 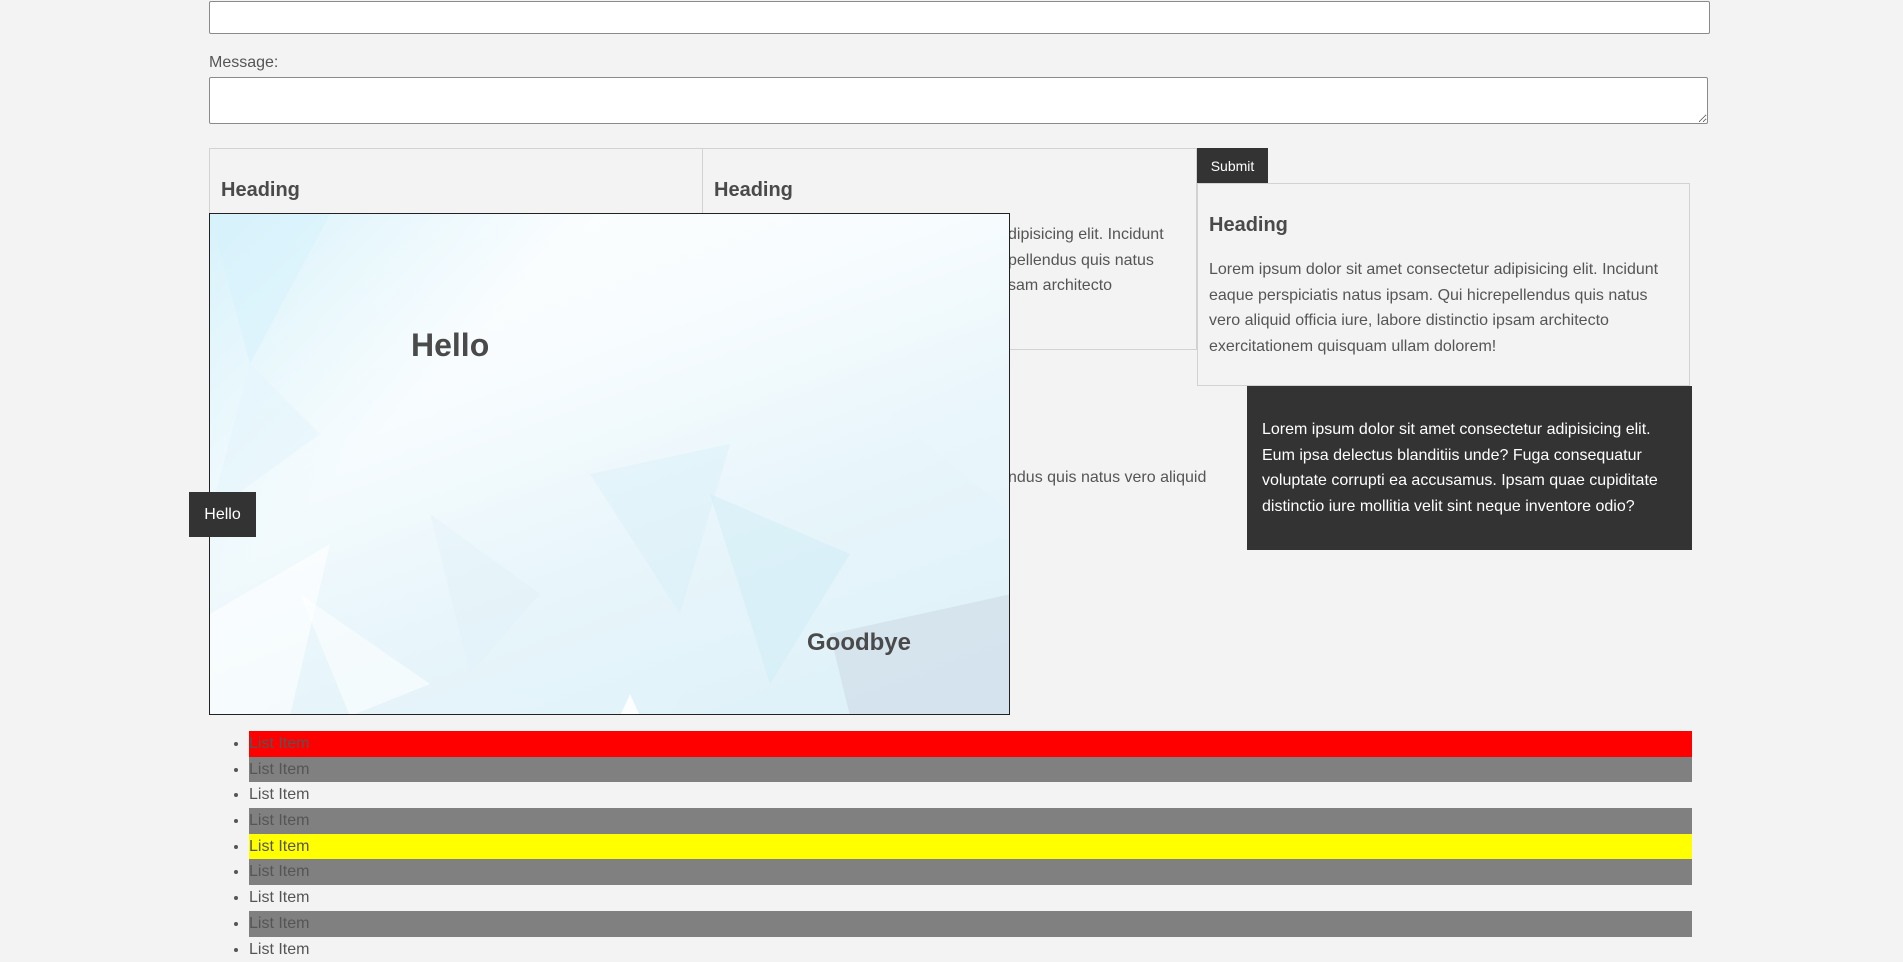 I want to click on hero-goodbye-text: Goodbye, so click(x=859, y=643).